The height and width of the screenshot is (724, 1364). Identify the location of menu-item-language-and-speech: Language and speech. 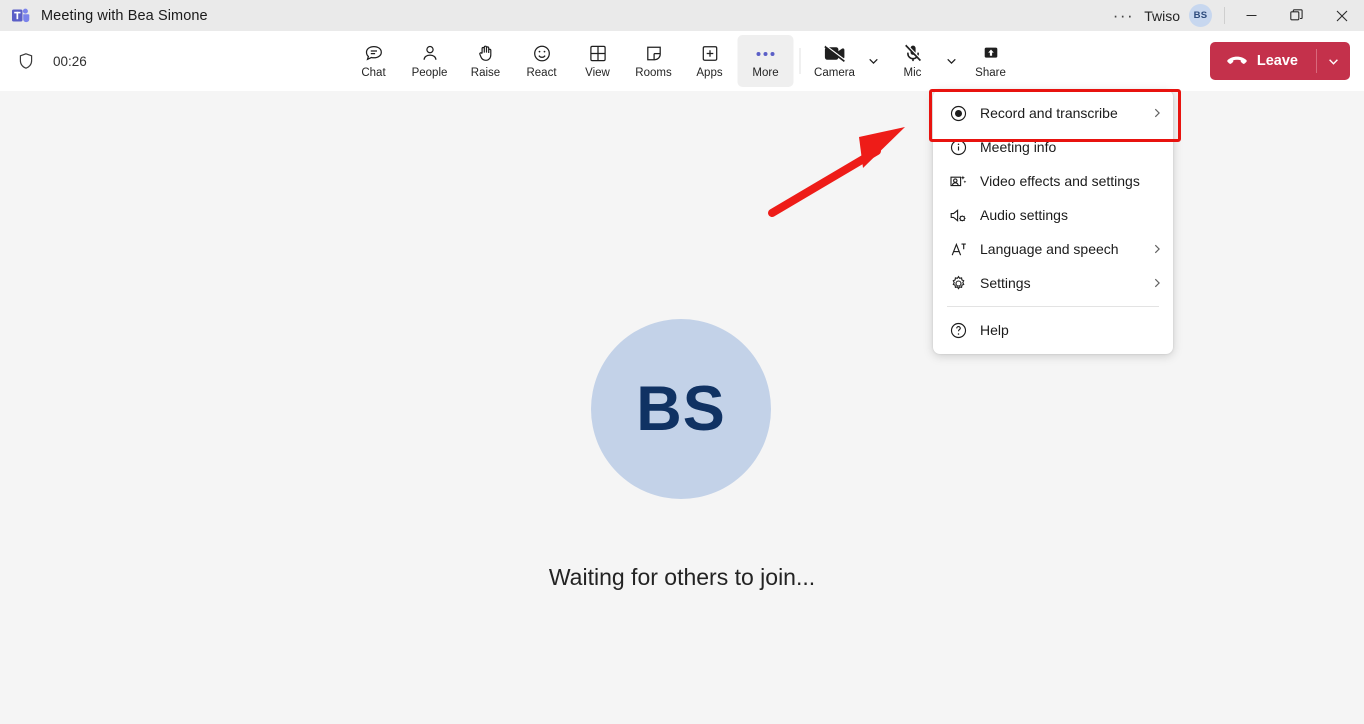
(1053, 249).